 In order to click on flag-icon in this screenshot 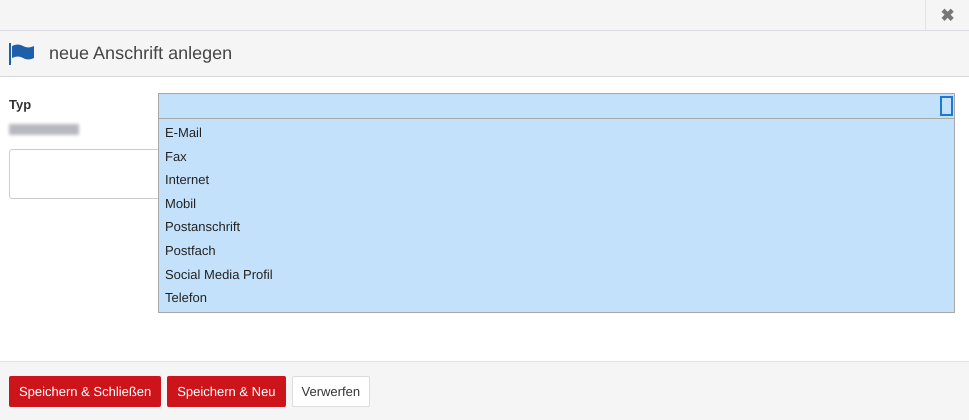, I will do `click(22, 53)`.